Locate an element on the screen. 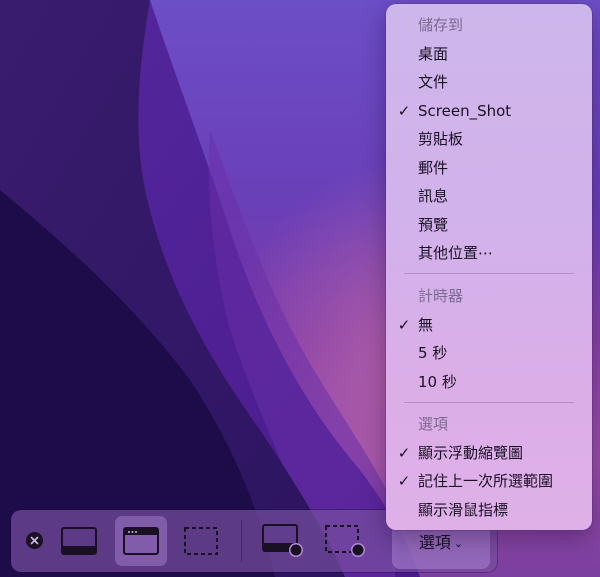 The height and width of the screenshot is (577, 600). menu-item-timer-5s: 5 秒 is located at coordinates (489, 353).